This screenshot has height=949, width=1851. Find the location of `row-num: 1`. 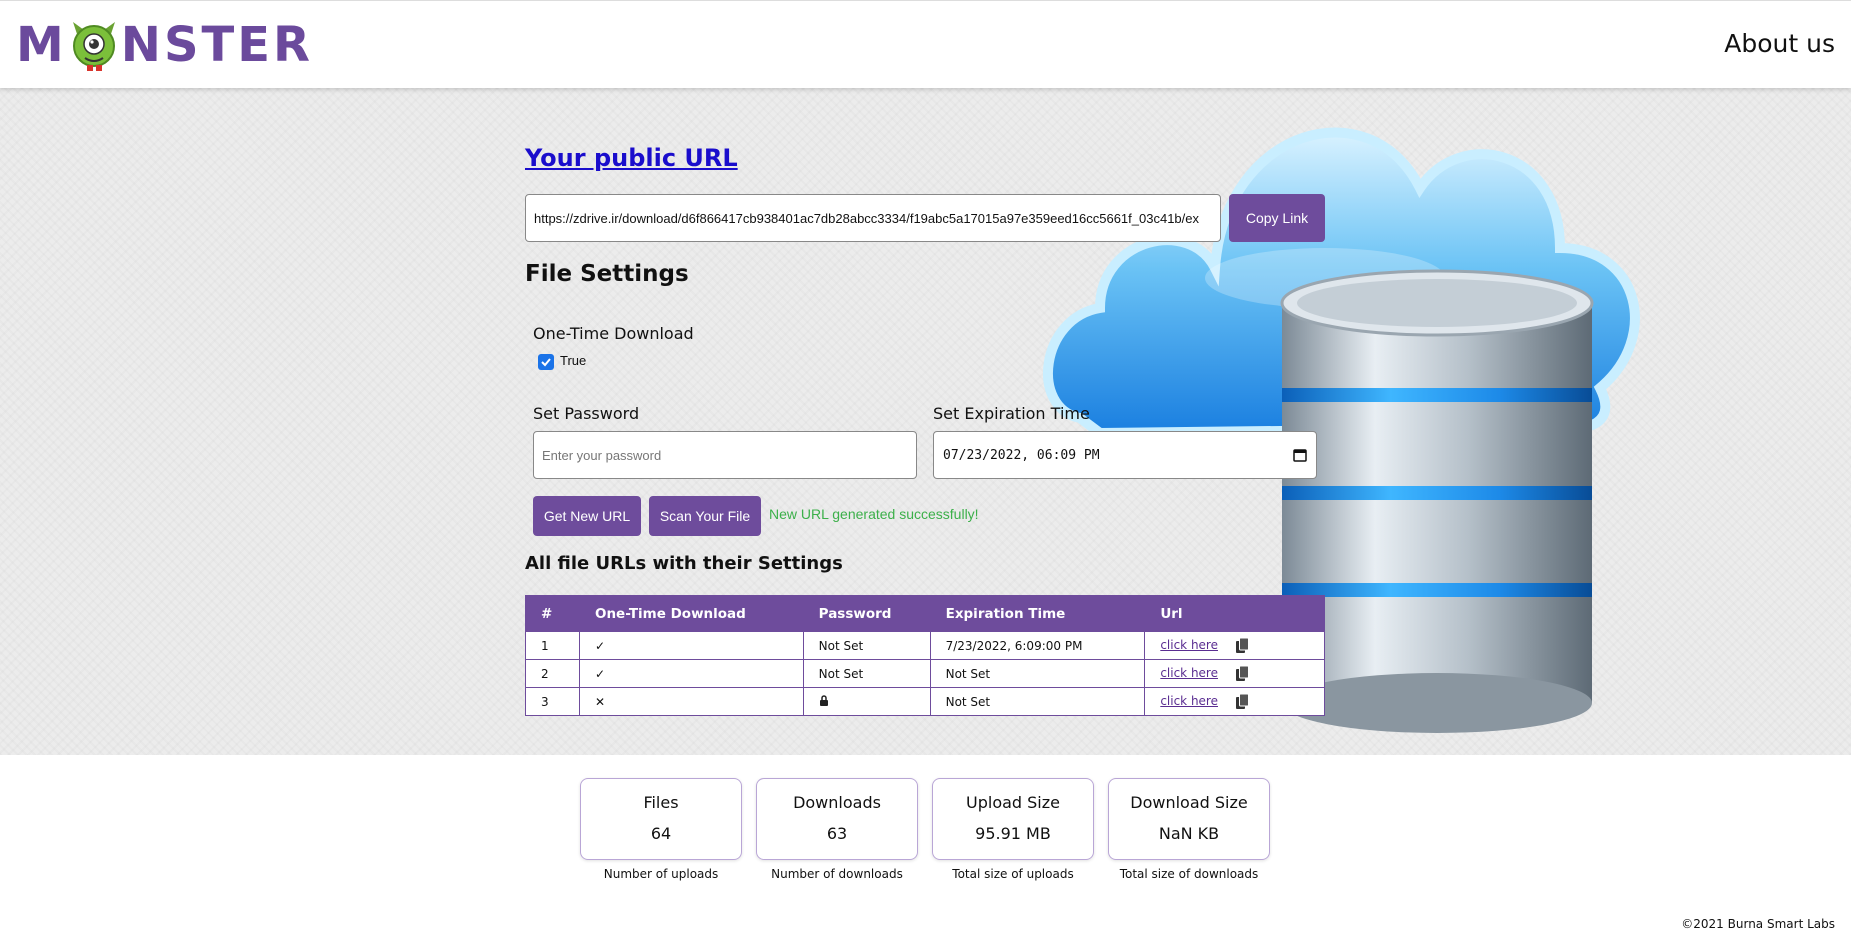

row-num: 1 is located at coordinates (552, 645).